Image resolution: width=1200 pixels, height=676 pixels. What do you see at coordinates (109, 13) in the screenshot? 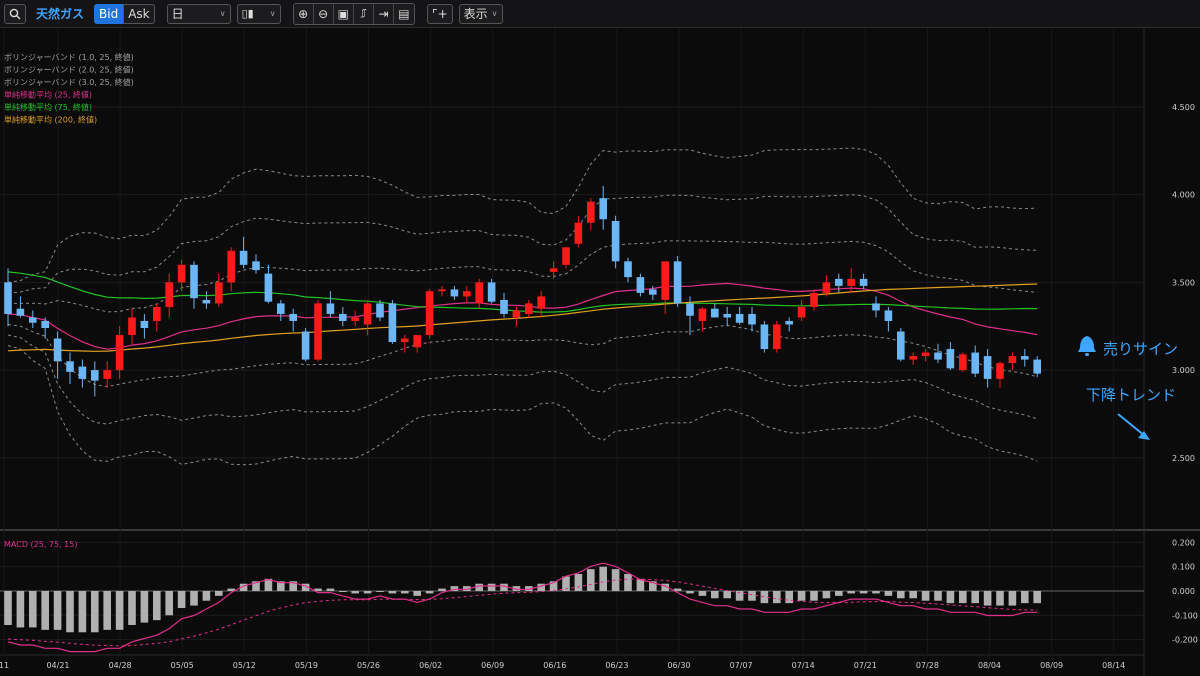
I see `bid-button: Bid` at bounding box center [109, 13].